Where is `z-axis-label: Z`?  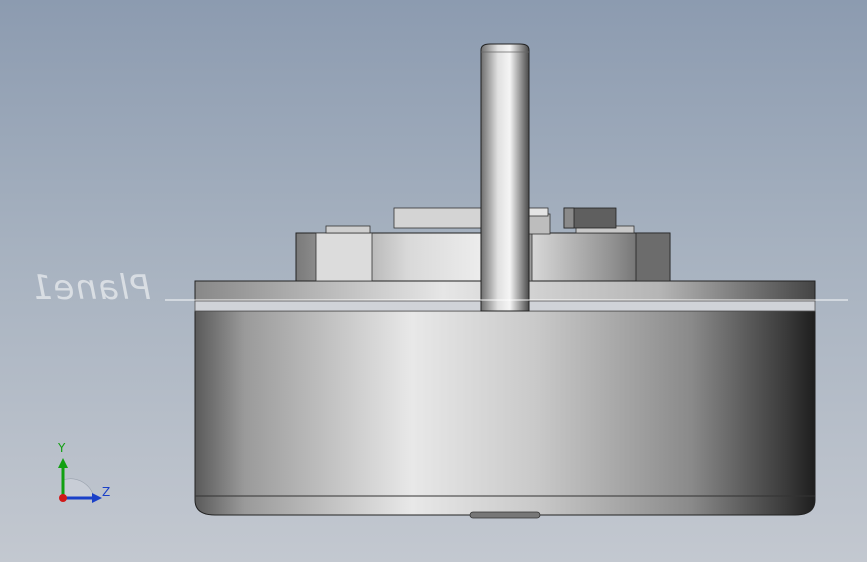 z-axis-label: Z is located at coordinates (106, 492).